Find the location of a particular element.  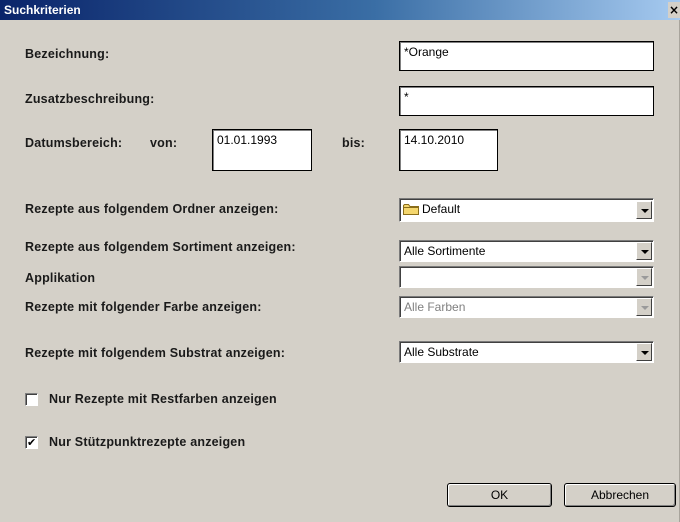

date-from-input: 01.01.1993 is located at coordinates (262, 150).